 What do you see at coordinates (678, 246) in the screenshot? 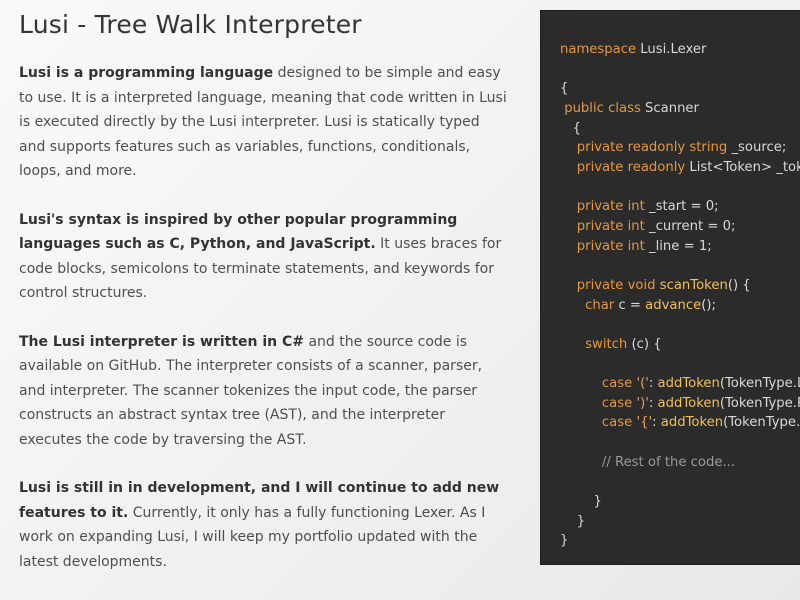
I see `code-token: _line = 1;` at bounding box center [678, 246].